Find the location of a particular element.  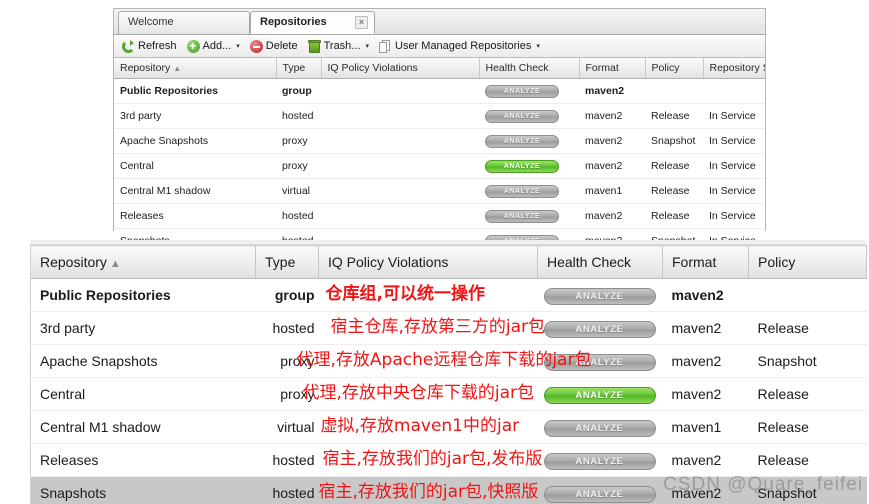

trash-icon is located at coordinates (314, 46).